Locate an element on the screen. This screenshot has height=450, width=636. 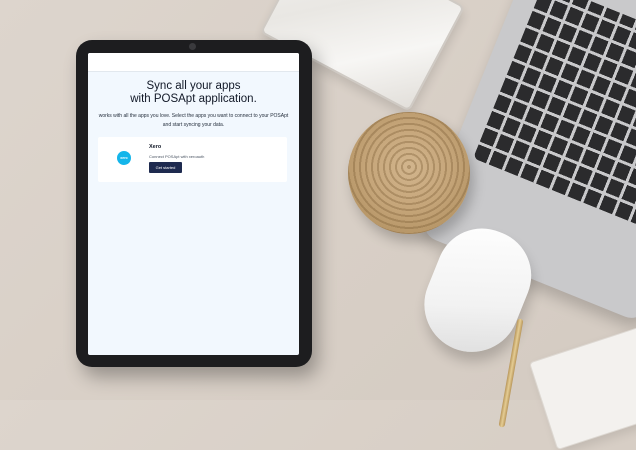
basket-weave is located at coordinates (409, 173).